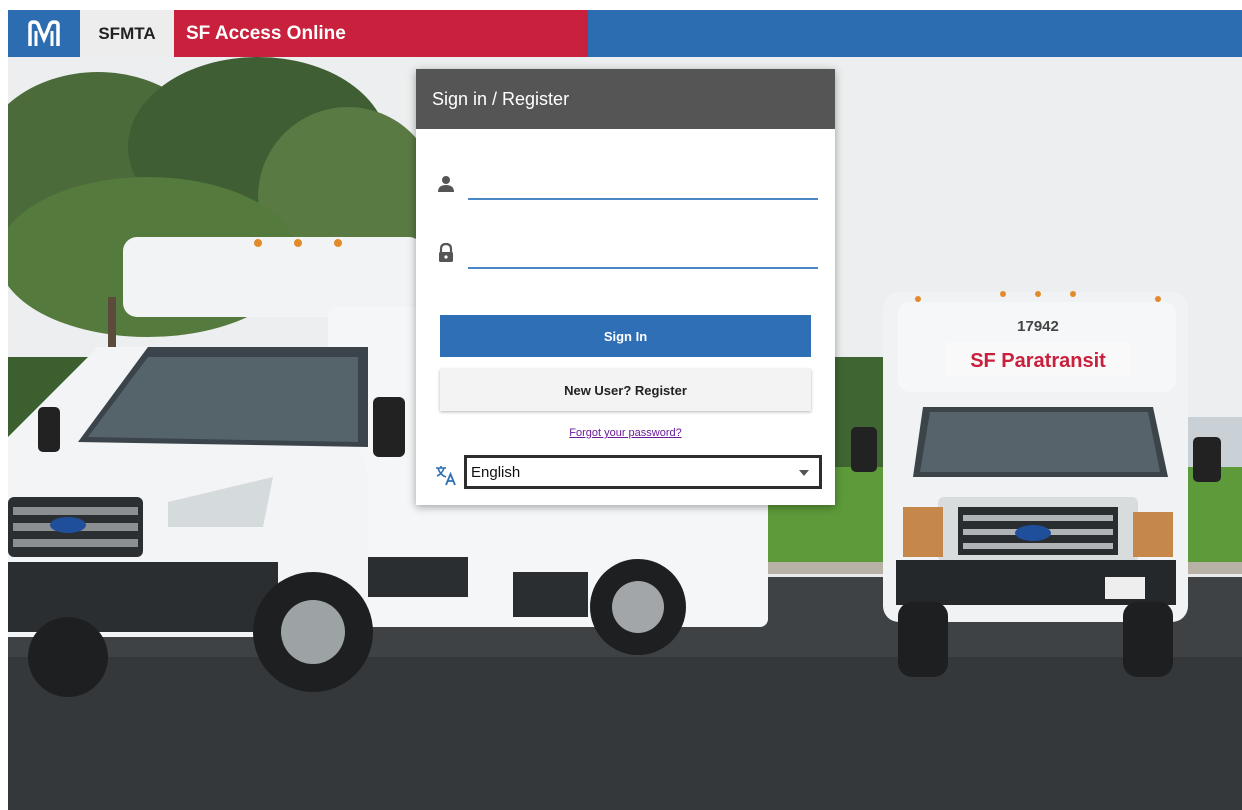  I want to click on translate-icon, so click(446, 476).